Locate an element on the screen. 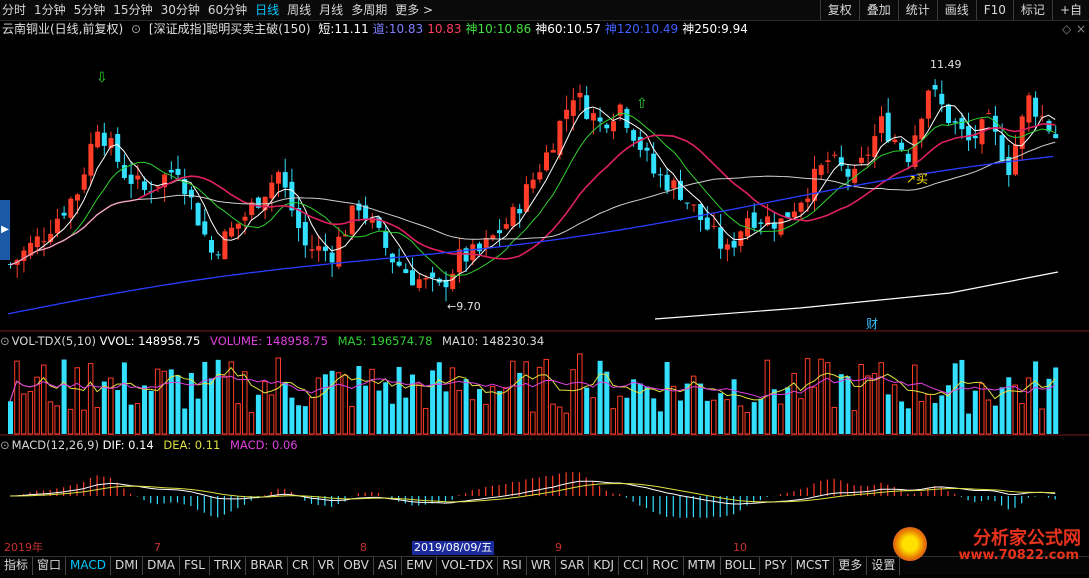 The width and height of the screenshot is (1089, 578). period-tab-2: 5分钟 is located at coordinates (90, 10).